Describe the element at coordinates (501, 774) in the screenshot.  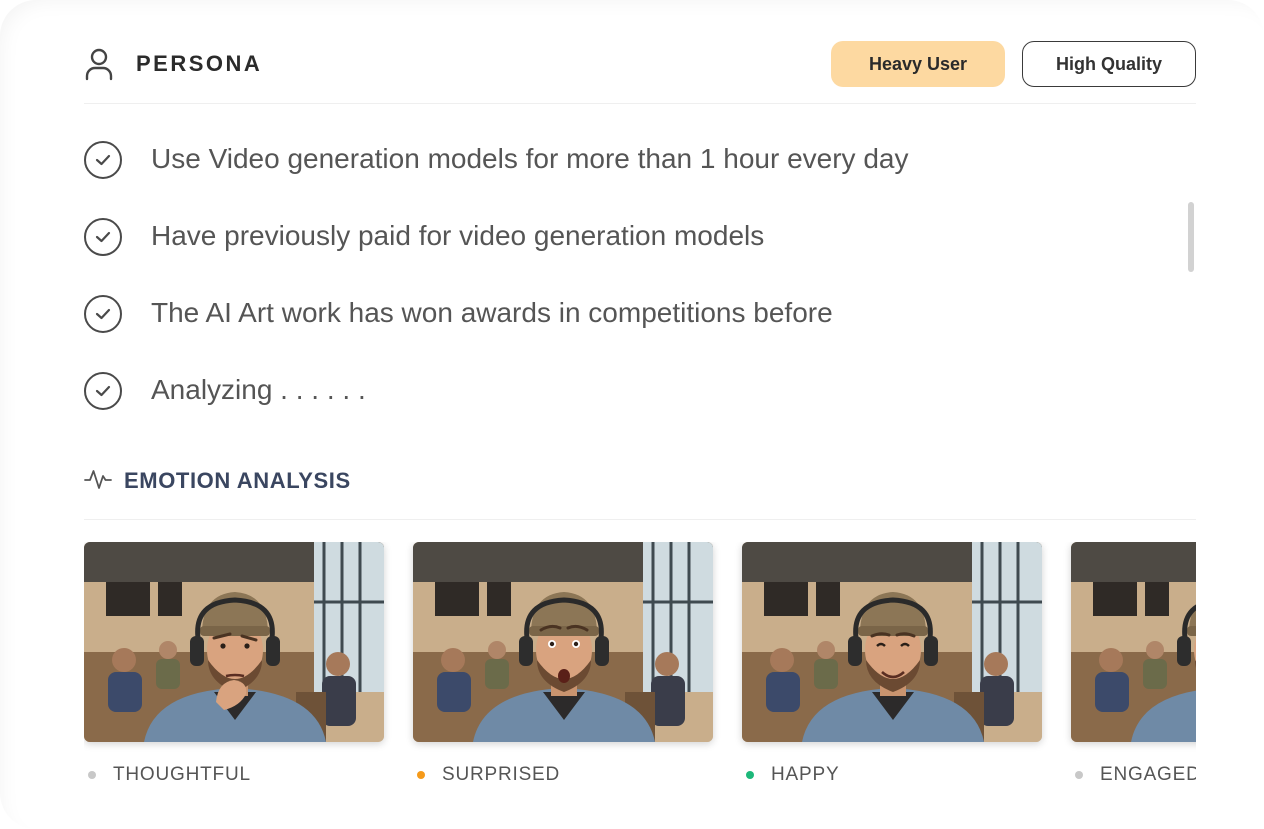
I see `emotion-label: SURPRISED` at that location.